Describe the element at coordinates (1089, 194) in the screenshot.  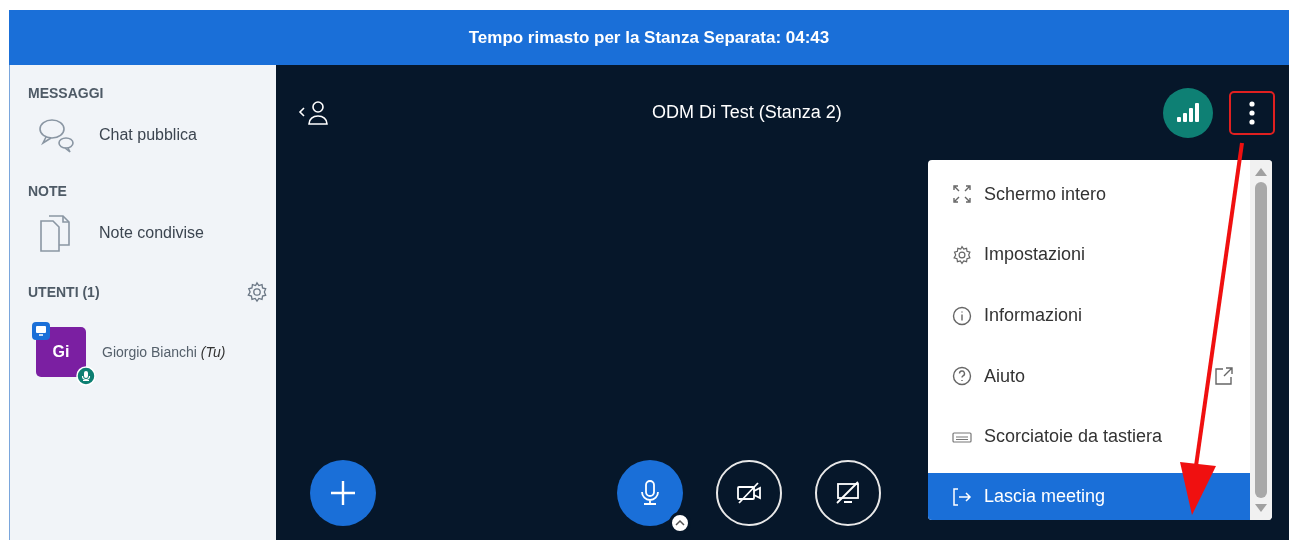
I see `menu-item: Schermo intero` at that location.